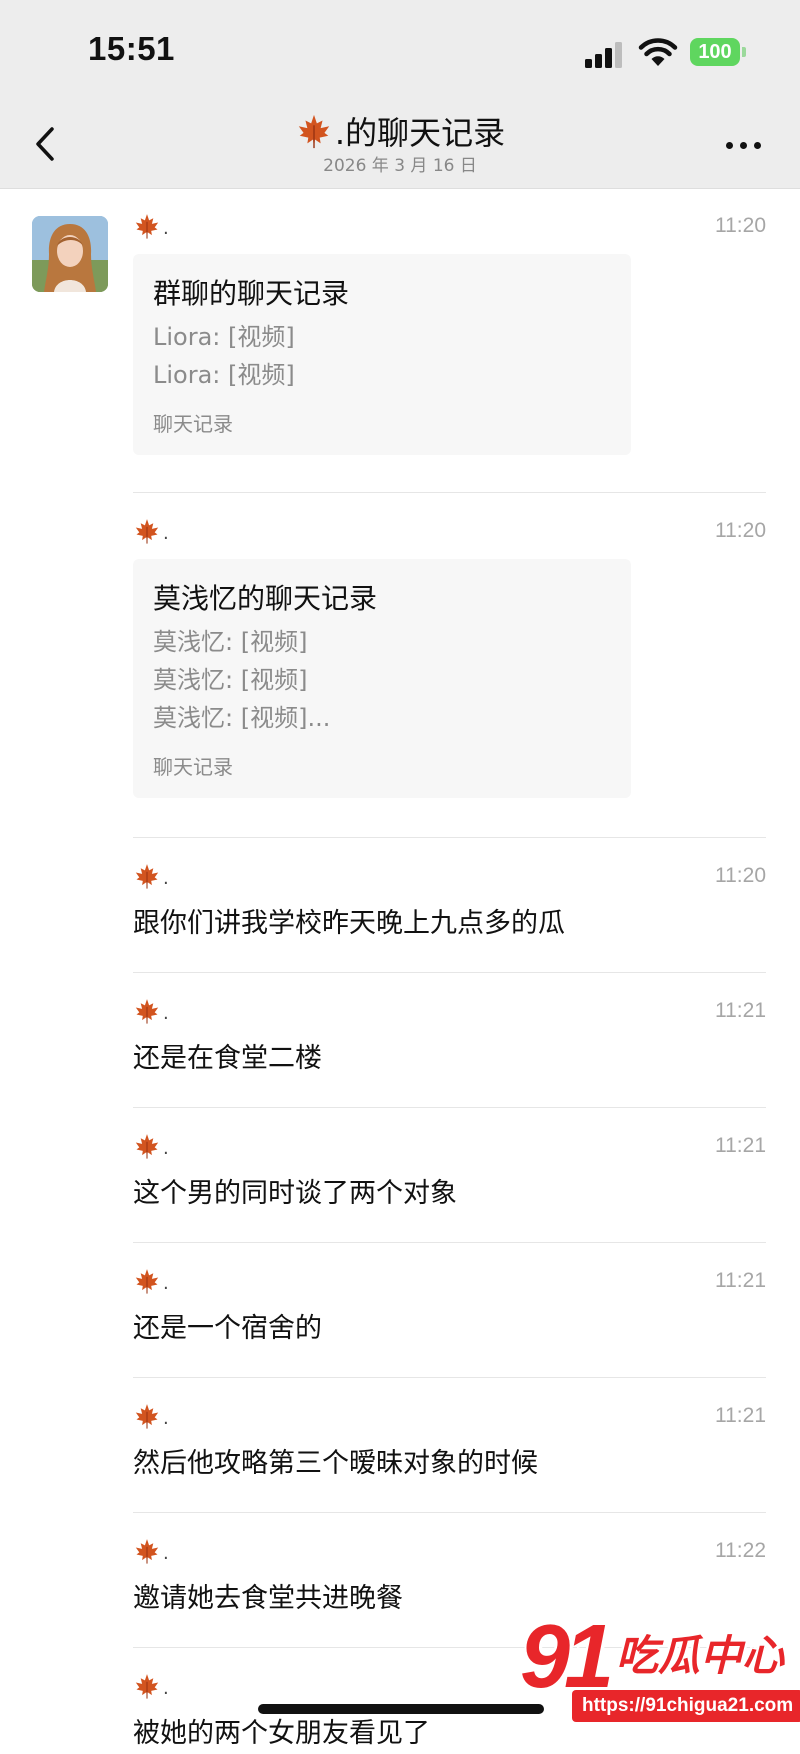 This screenshot has height=1754, width=800. Describe the element at coordinates (449, 1552) in the screenshot. I see `message-header: . 11:22` at that location.